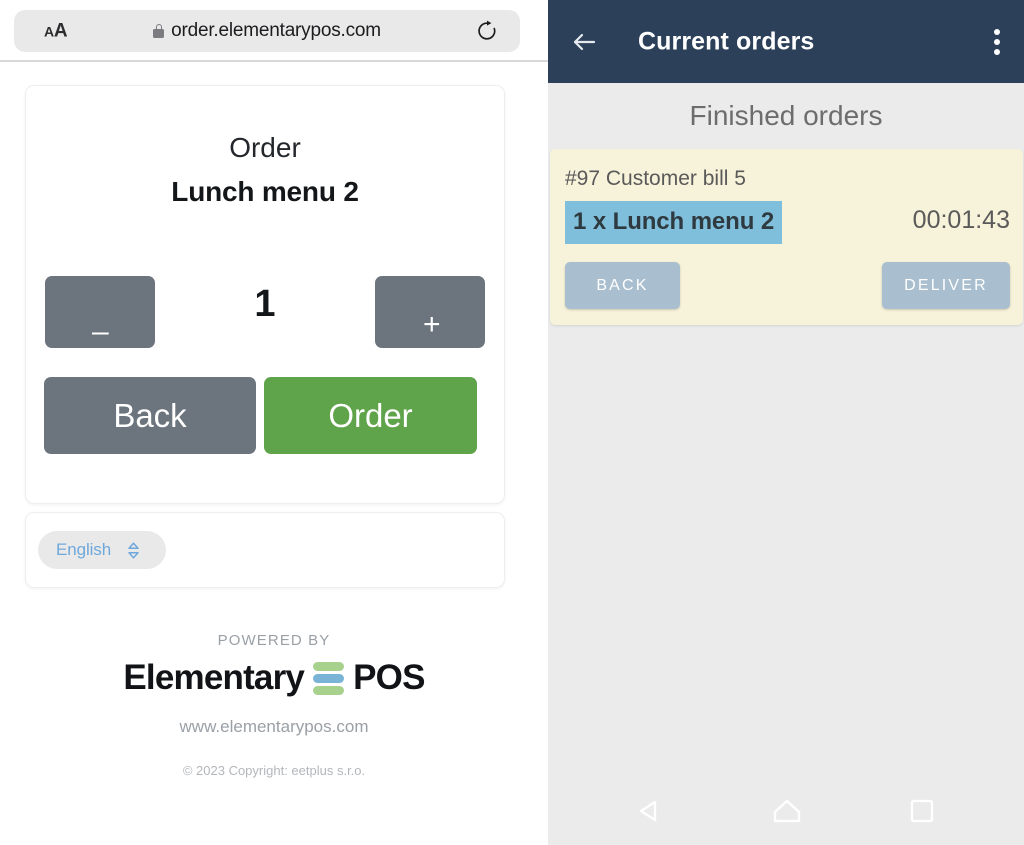 Image resolution: width=1024 pixels, height=845 pixels. I want to click on lock-icon, so click(159, 31).